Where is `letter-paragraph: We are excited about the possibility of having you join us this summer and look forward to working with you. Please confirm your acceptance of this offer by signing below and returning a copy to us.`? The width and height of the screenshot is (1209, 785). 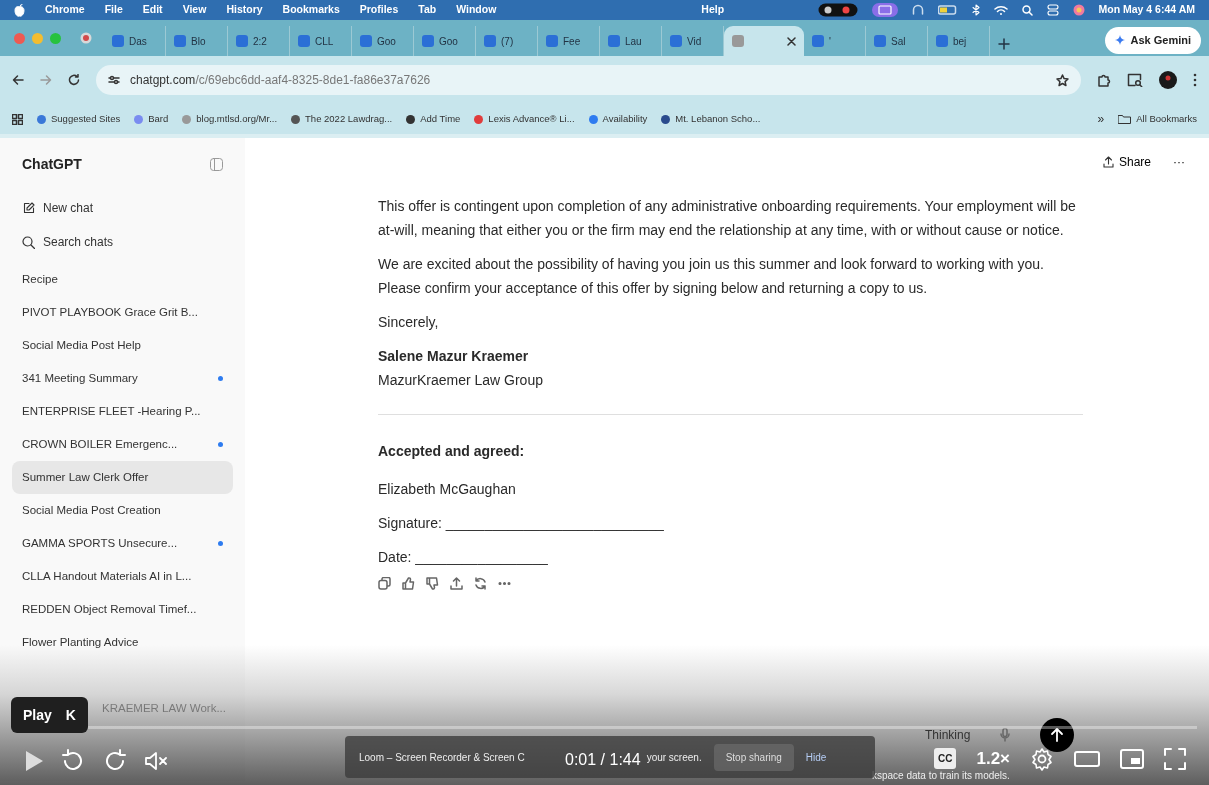
letter-paragraph: We are excited about the possibility of having you join us this summer and look forward to working with you. Please confirm your acceptance of this offer by signing below and returning a copy to us. is located at coordinates (711, 276).